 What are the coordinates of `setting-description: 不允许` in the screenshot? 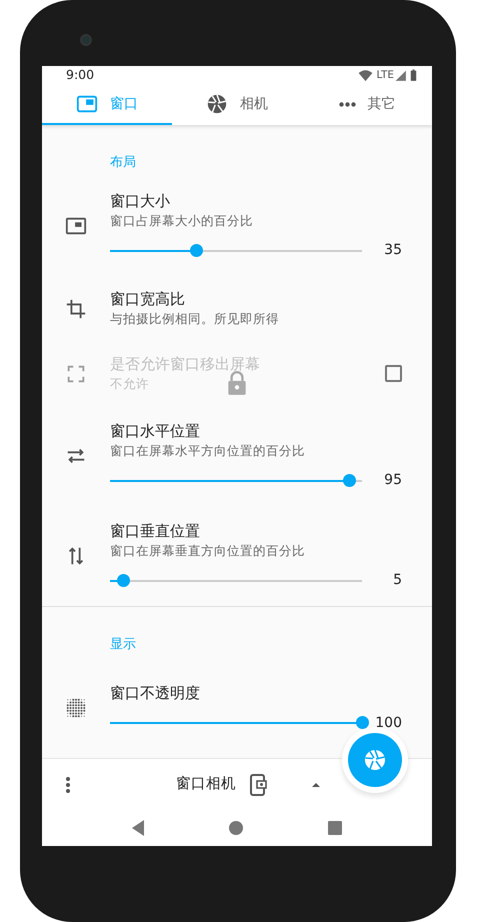 It's located at (130, 384).